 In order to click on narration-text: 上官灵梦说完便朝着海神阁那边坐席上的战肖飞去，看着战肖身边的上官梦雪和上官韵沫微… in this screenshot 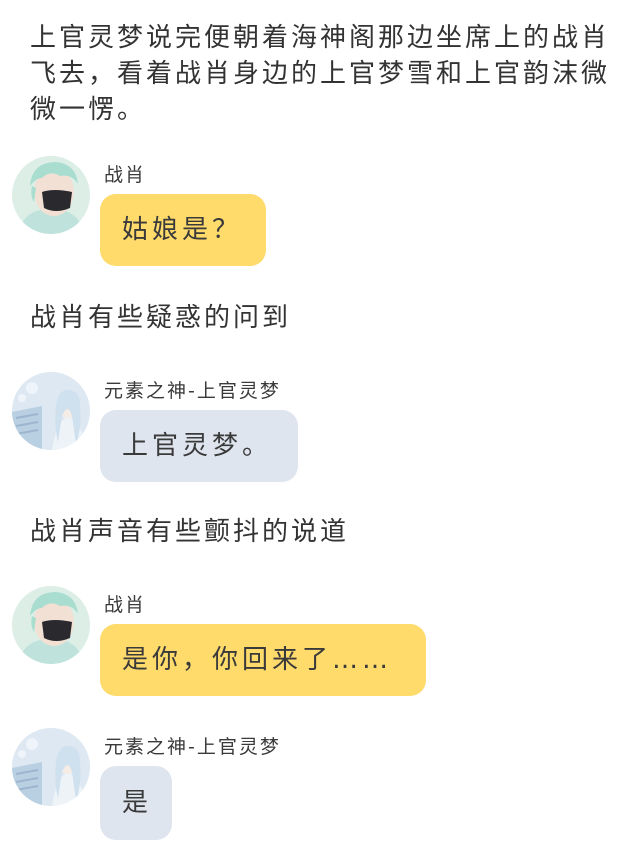, I will do `click(320, 74)`.